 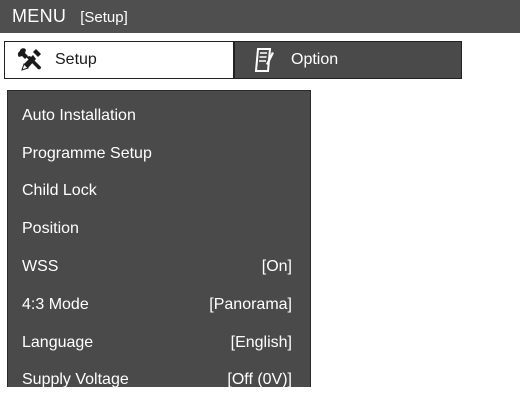 I want to click on wrench-screwdriver-icon, so click(x=30, y=60).